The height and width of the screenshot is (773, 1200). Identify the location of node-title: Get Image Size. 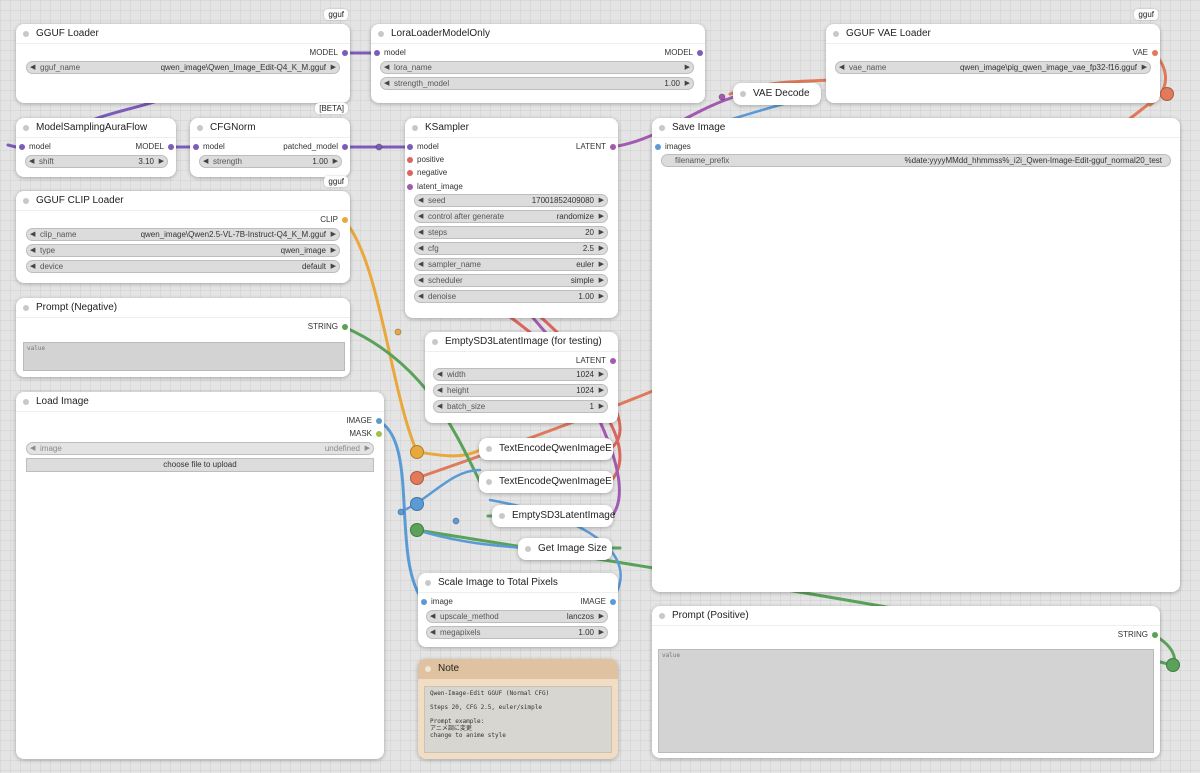
(565, 549).